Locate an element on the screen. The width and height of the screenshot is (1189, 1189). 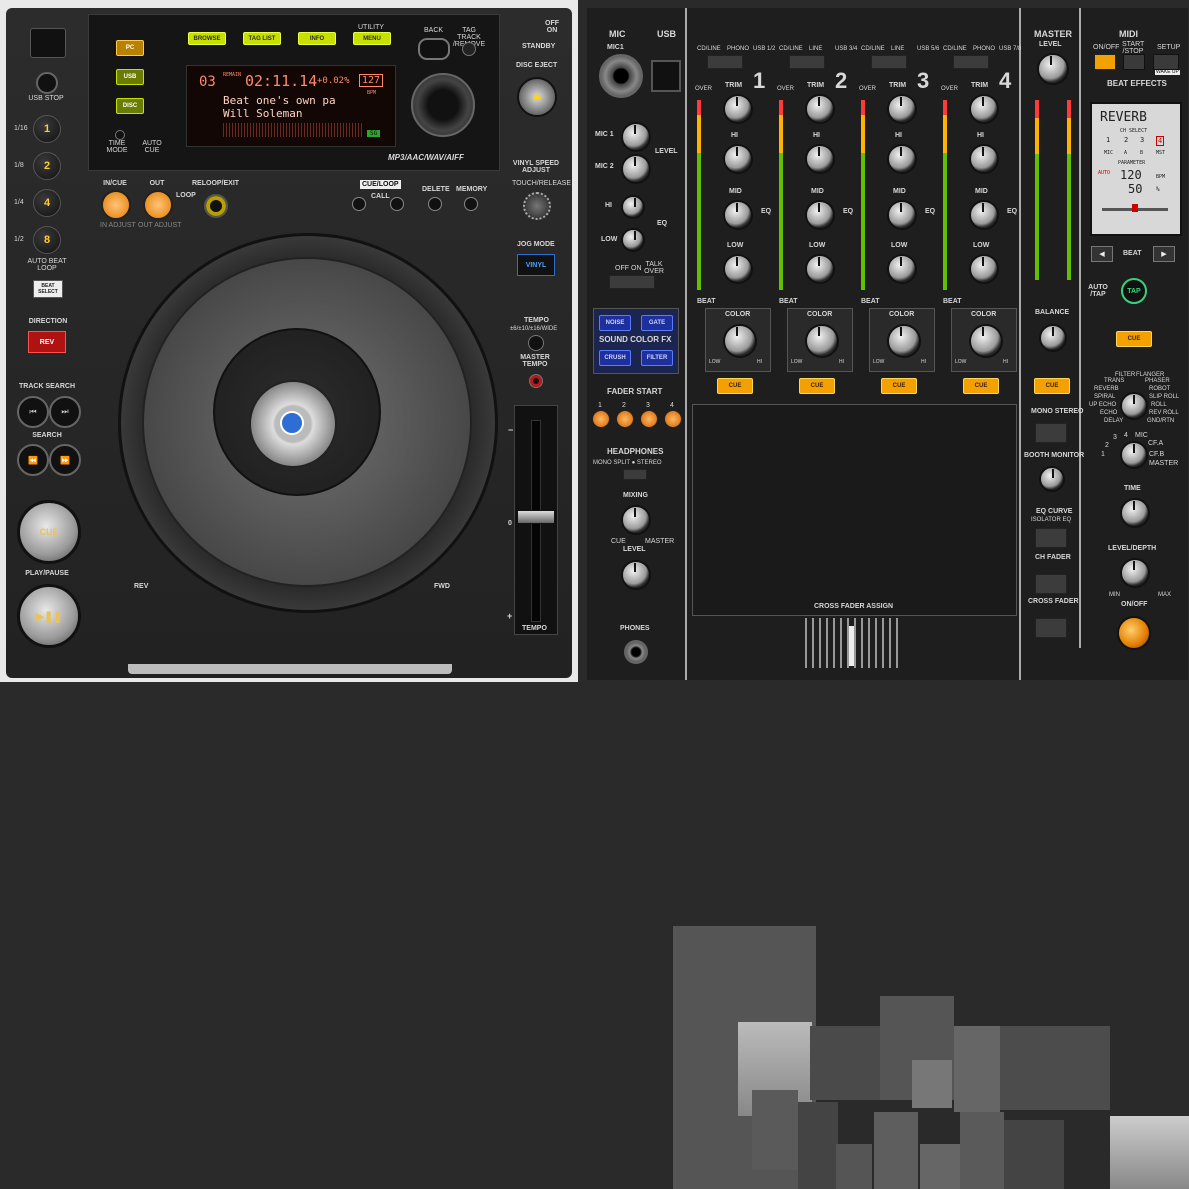
ch2-cue-button: CUE is located at coordinates (817, 386).